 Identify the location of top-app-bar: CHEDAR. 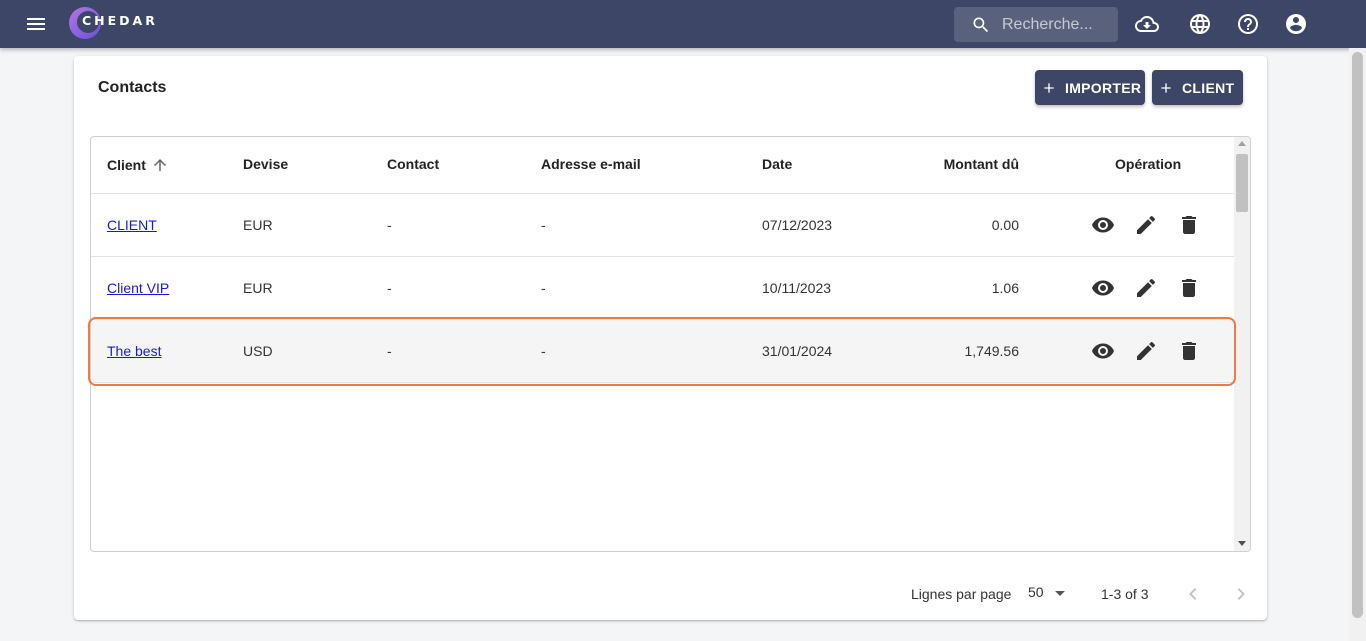
(683, 24).